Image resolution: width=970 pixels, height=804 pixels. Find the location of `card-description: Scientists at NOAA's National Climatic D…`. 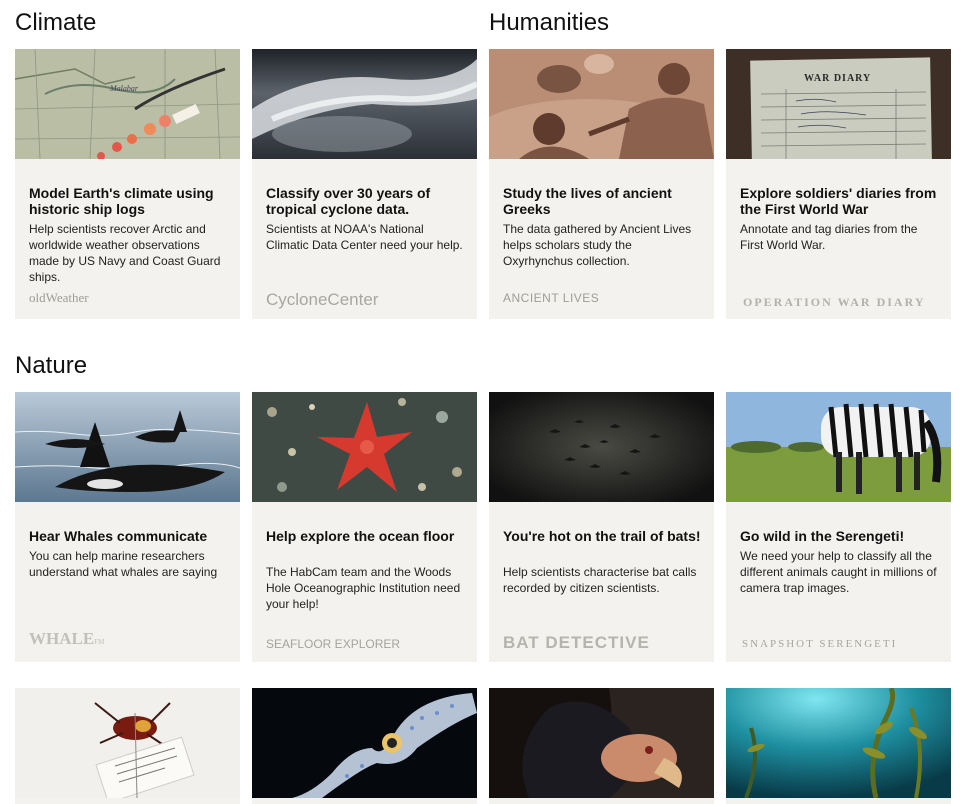

card-description: Scientists at NOAA's National Climatic D… is located at coordinates (364, 237).